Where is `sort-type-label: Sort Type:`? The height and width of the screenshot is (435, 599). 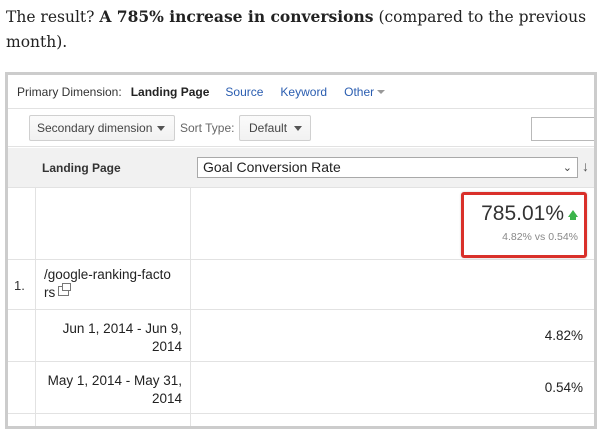
sort-type-label: Sort Type: is located at coordinates (207, 128).